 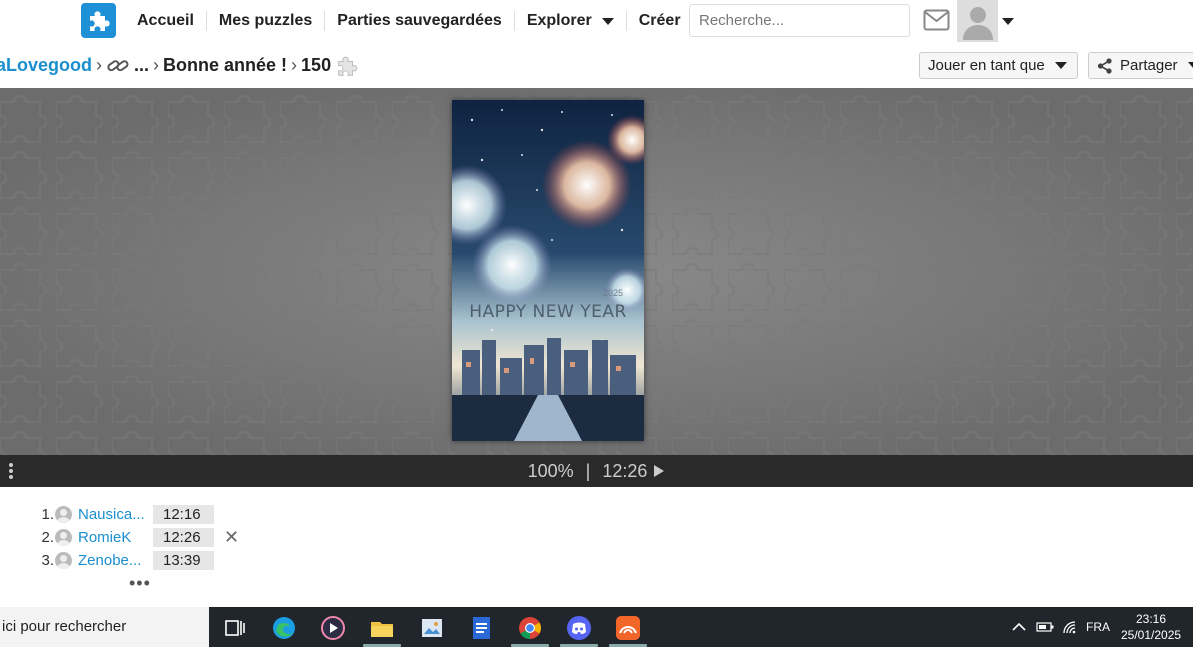 I want to click on chrome-browser-icon, so click(x=530, y=628).